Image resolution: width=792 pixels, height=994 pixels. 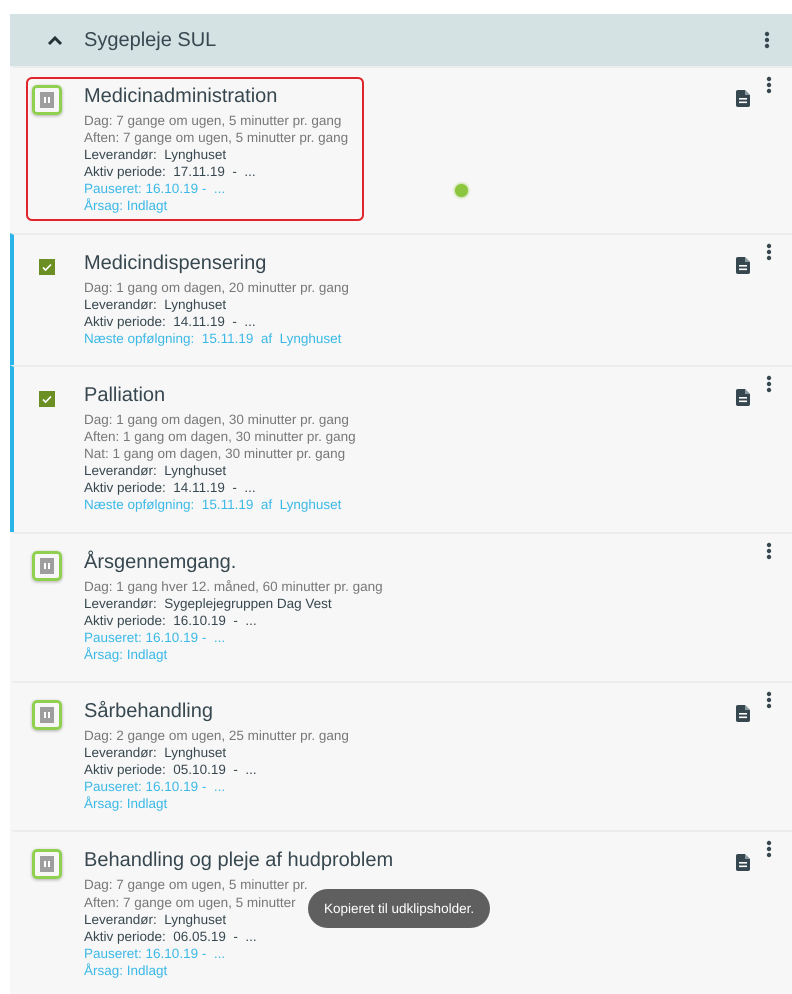 I want to click on group-header: Sygepleje SUL, so click(x=401, y=40).